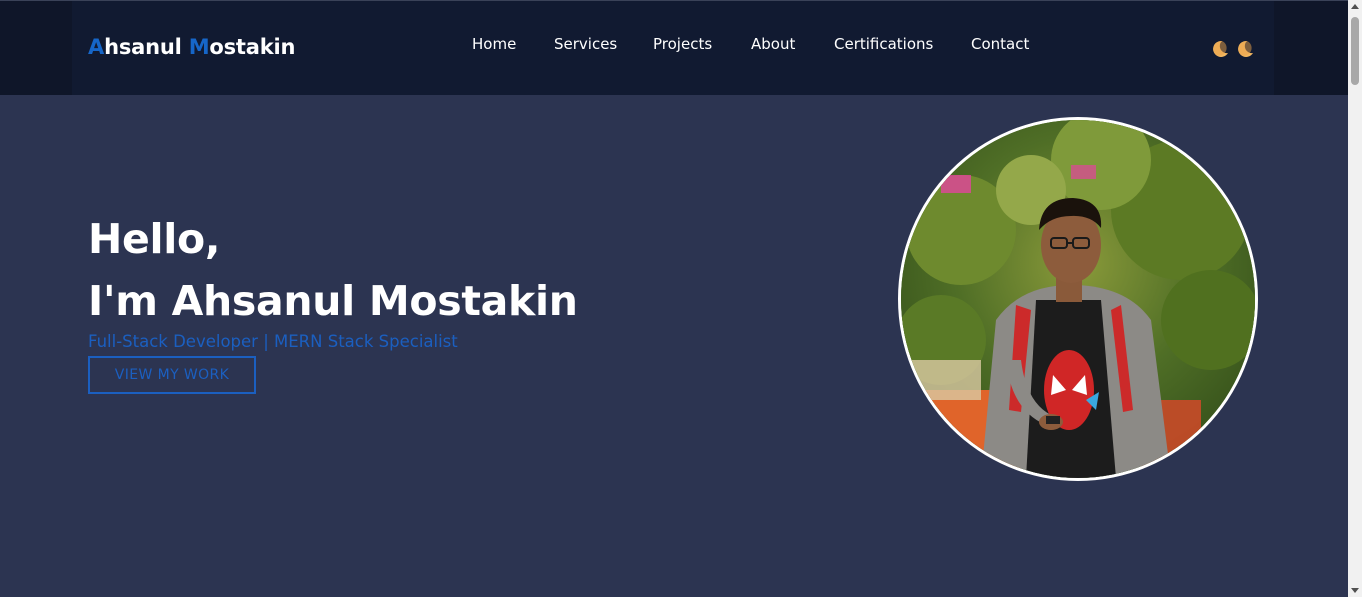 Image resolution: width=1362 pixels, height=597 pixels. Describe the element at coordinates (333, 270) in the screenshot. I see `hero-heading: Hello, I'm Ahsanul Mostakin` at that location.